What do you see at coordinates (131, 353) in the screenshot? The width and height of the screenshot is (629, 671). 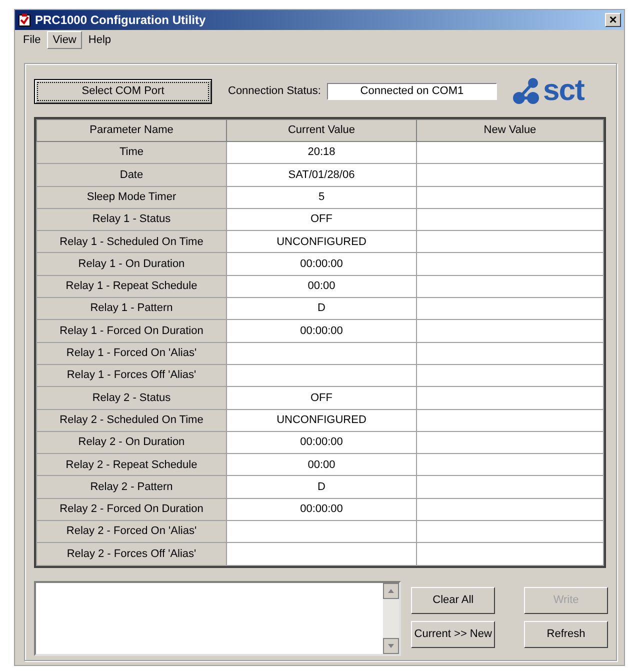 I see `parameter-name-cell: Relay 1 - Forced On 'Alias'` at bounding box center [131, 353].